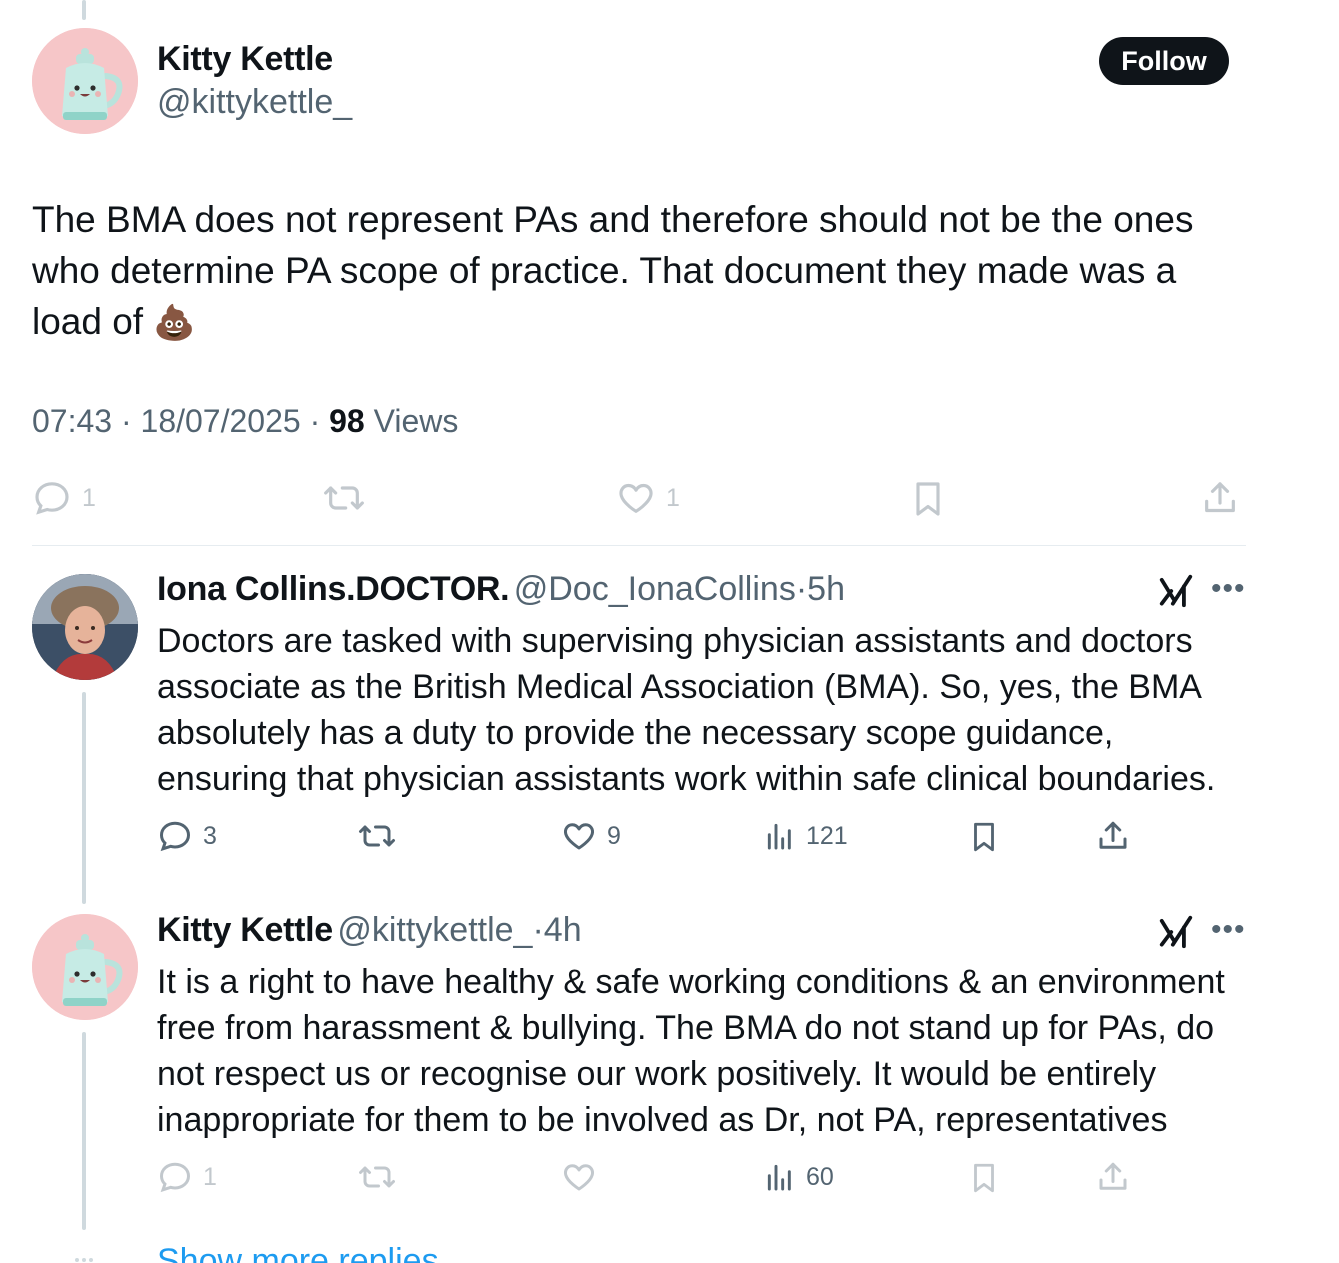 The image size is (1339, 1263). Describe the element at coordinates (84, 1256) in the screenshot. I see `more-dots-icon` at that location.